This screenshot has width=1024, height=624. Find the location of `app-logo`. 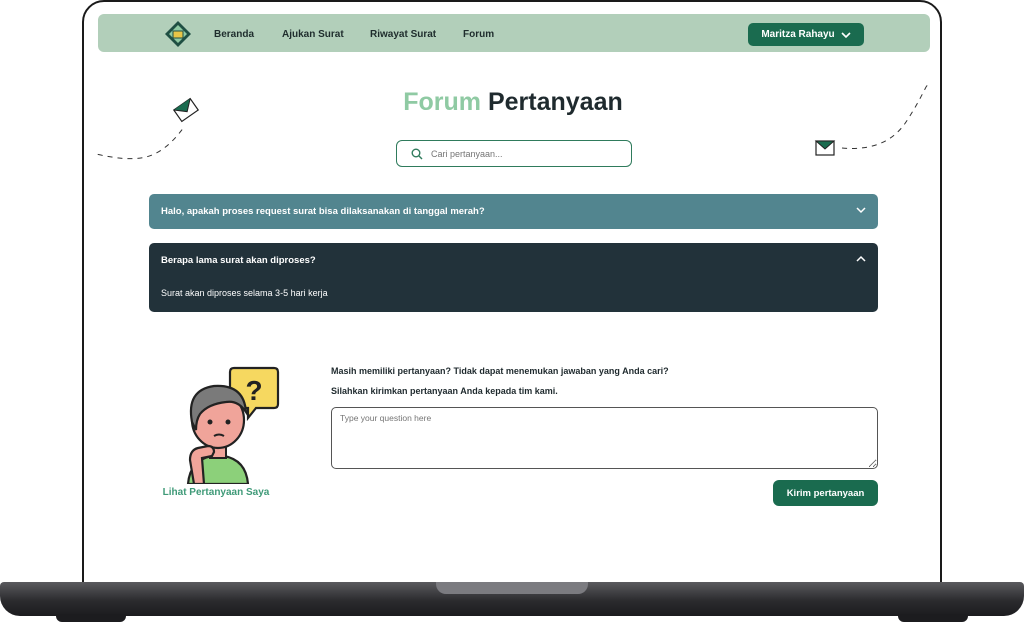

app-logo is located at coordinates (178, 34).